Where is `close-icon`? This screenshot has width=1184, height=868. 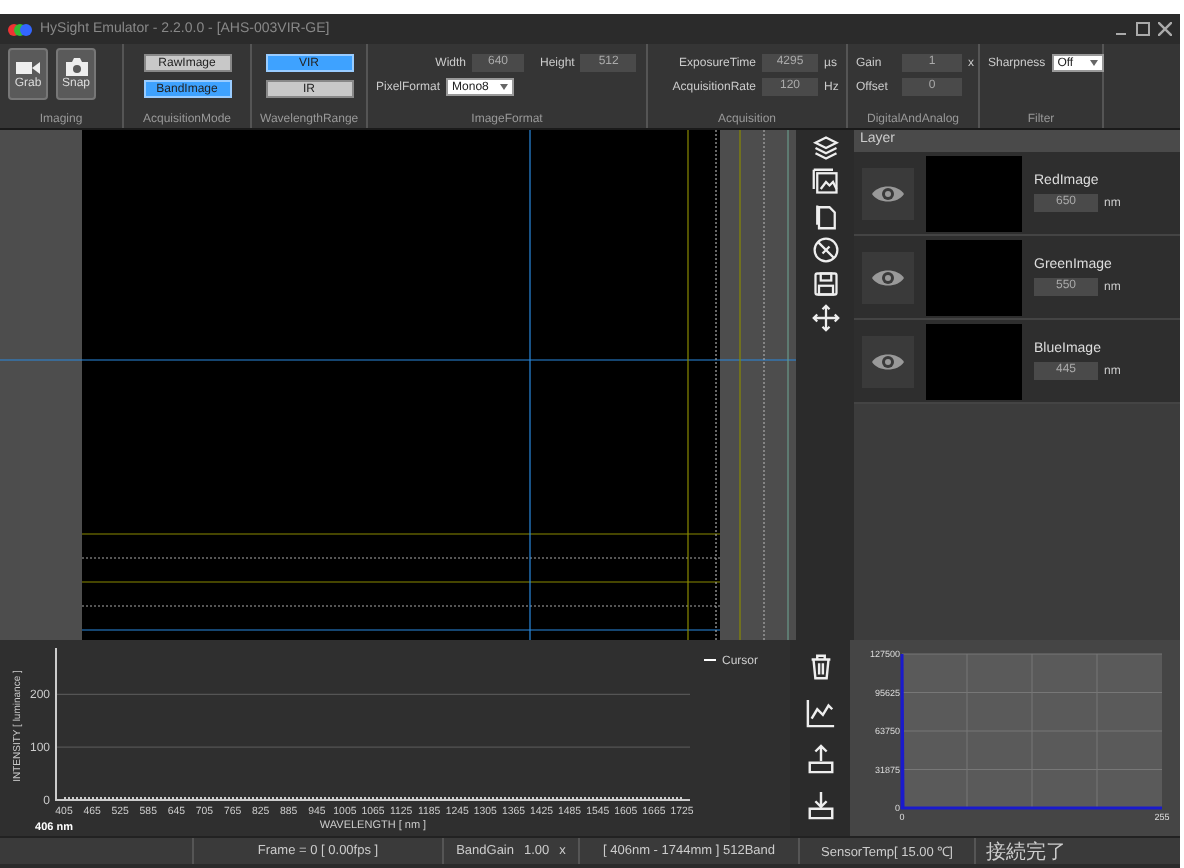
close-icon is located at coordinates (1165, 29).